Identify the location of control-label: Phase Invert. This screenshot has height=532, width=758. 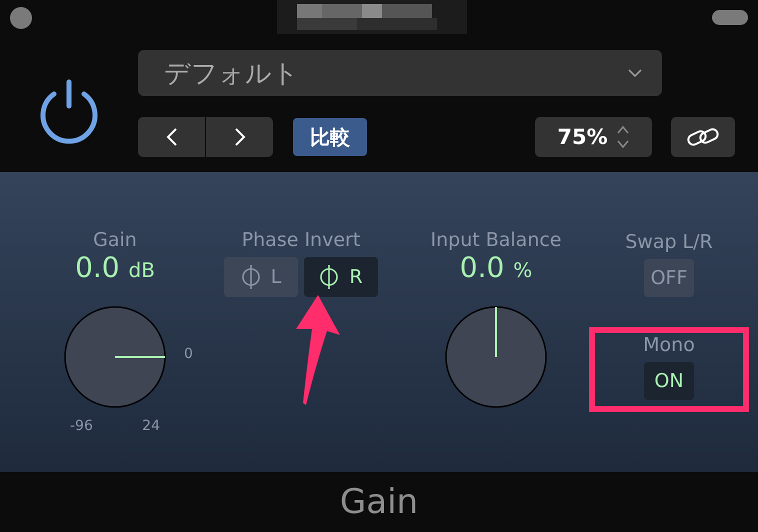
(301, 240).